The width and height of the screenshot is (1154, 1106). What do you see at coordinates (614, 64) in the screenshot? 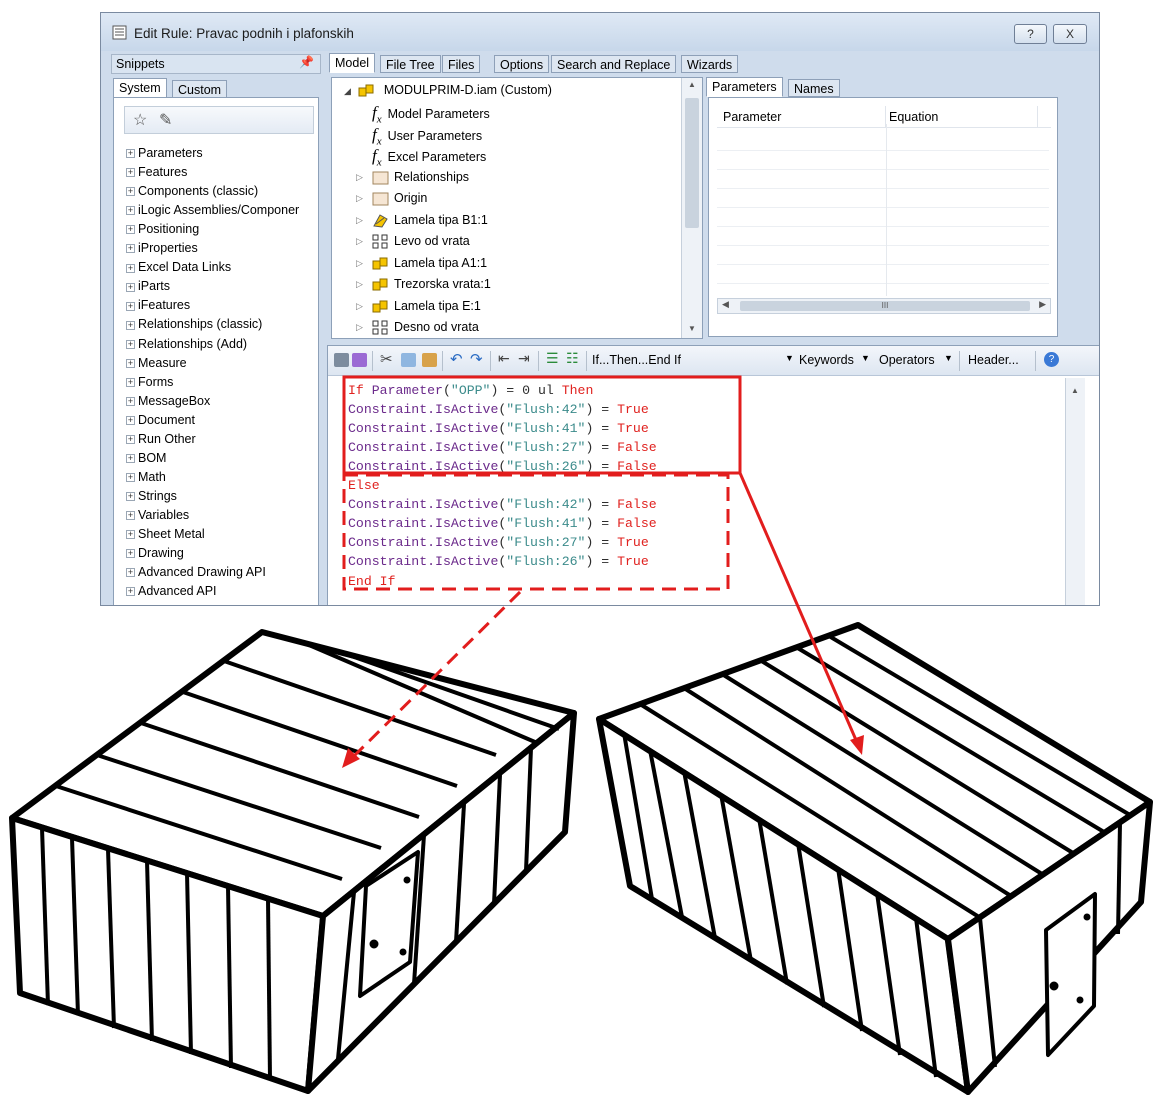
I see `tab-search-and-replace: Search and Replace` at bounding box center [614, 64].